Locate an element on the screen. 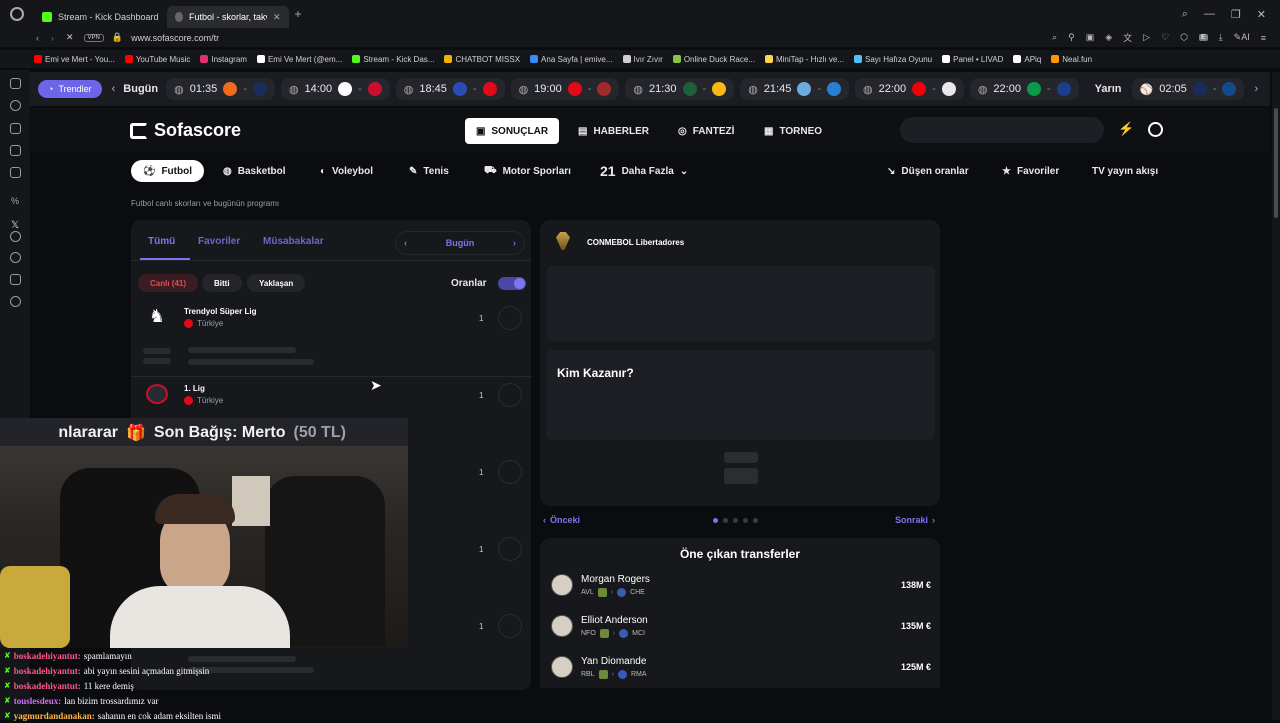 Image resolution: width=1280 pixels, height=723 pixels. sidebar-wallet-icon is located at coordinates (15, 128).